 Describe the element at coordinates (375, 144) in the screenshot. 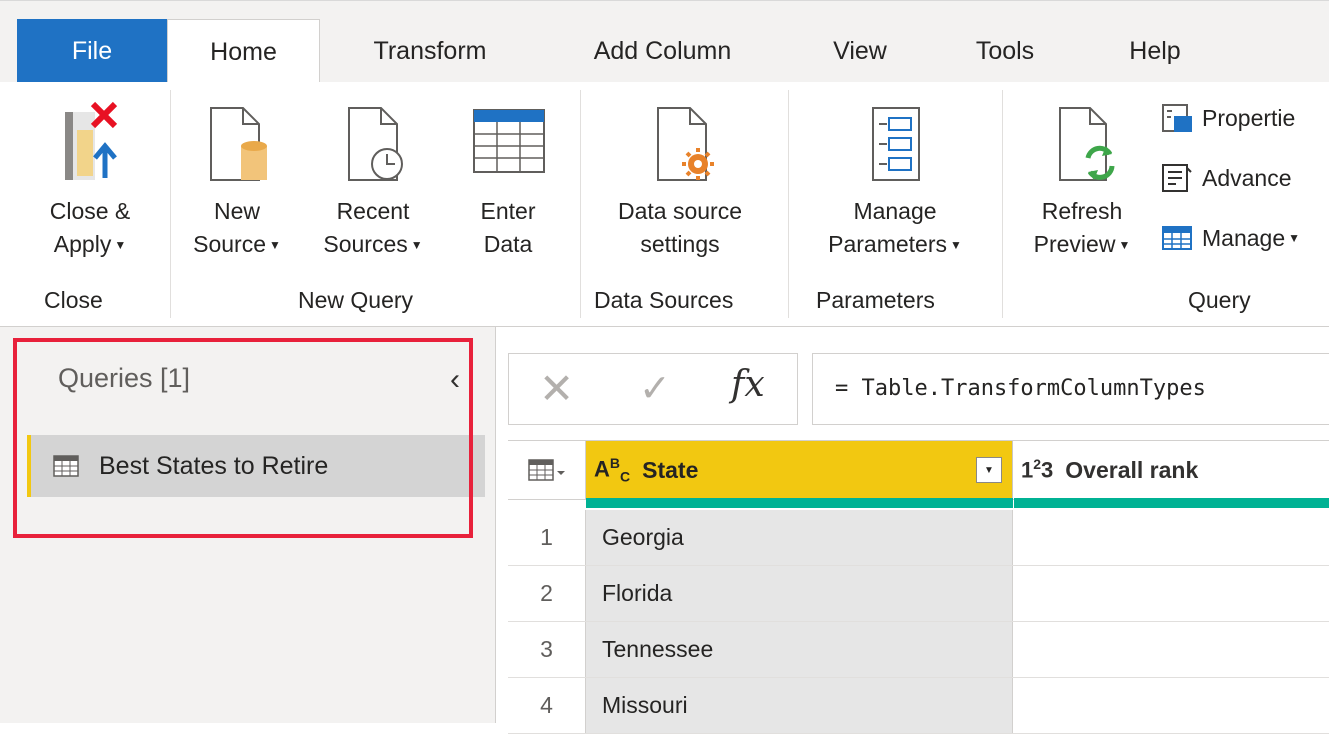

I see `recent-sources-icon` at that location.